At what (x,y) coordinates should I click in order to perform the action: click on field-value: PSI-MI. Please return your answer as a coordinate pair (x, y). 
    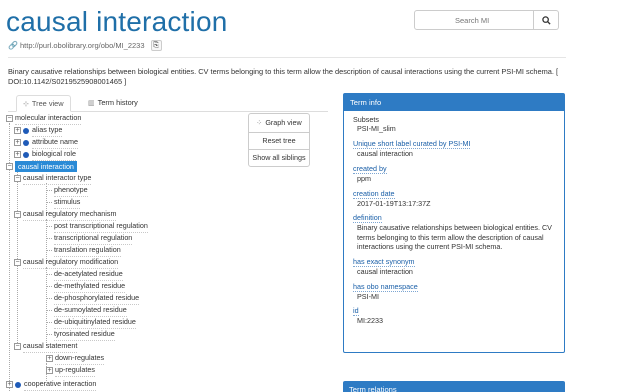
    Looking at the image, I should click on (368, 296).